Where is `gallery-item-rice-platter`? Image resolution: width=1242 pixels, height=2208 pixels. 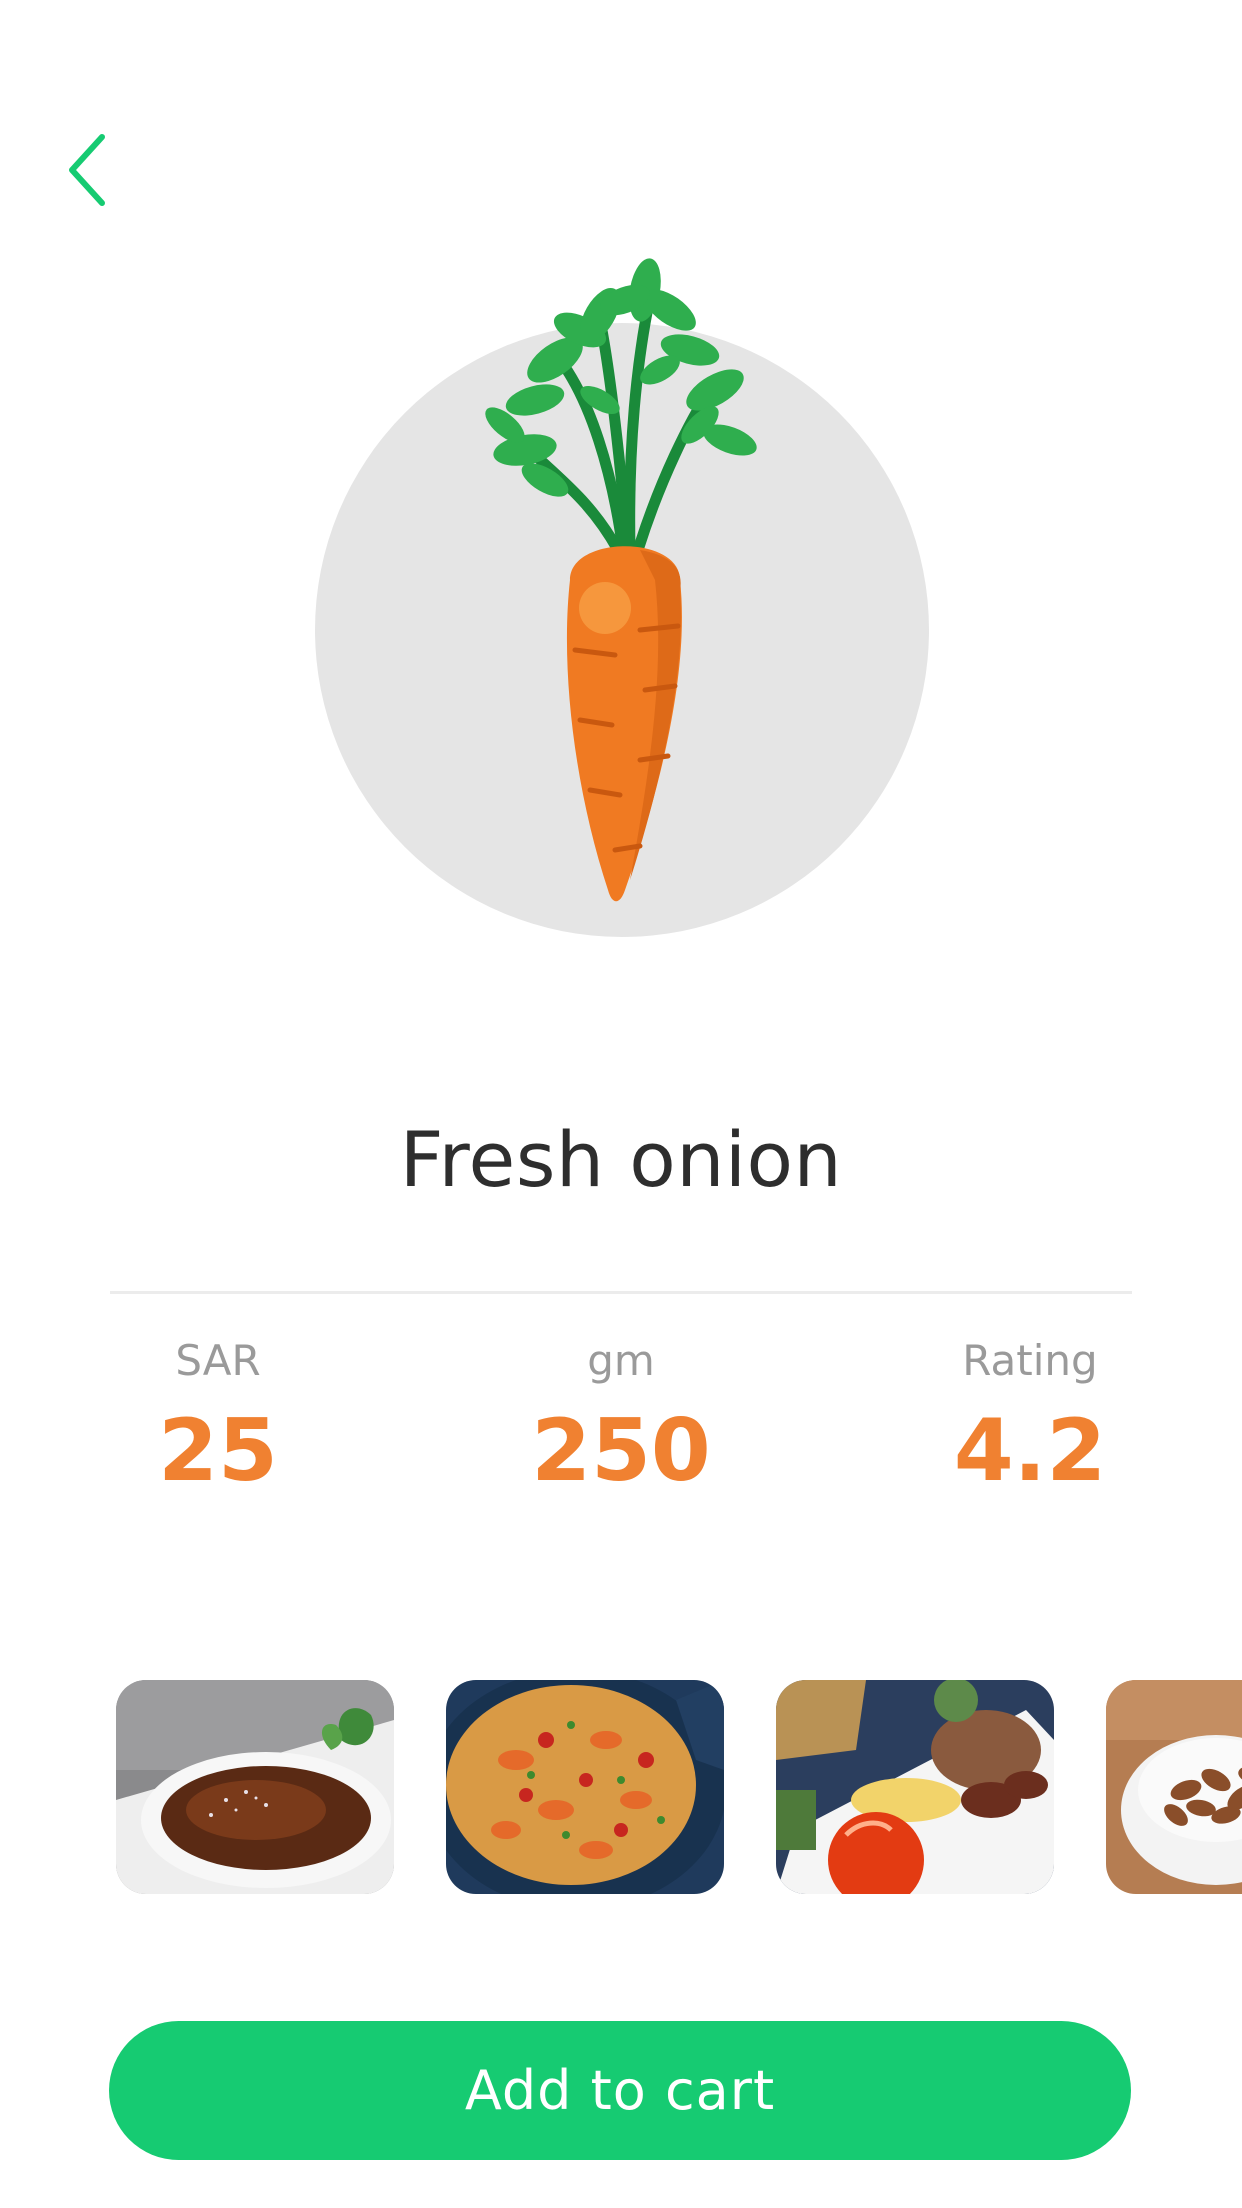 gallery-item-rice-platter is located at coordinates (915, 1787).